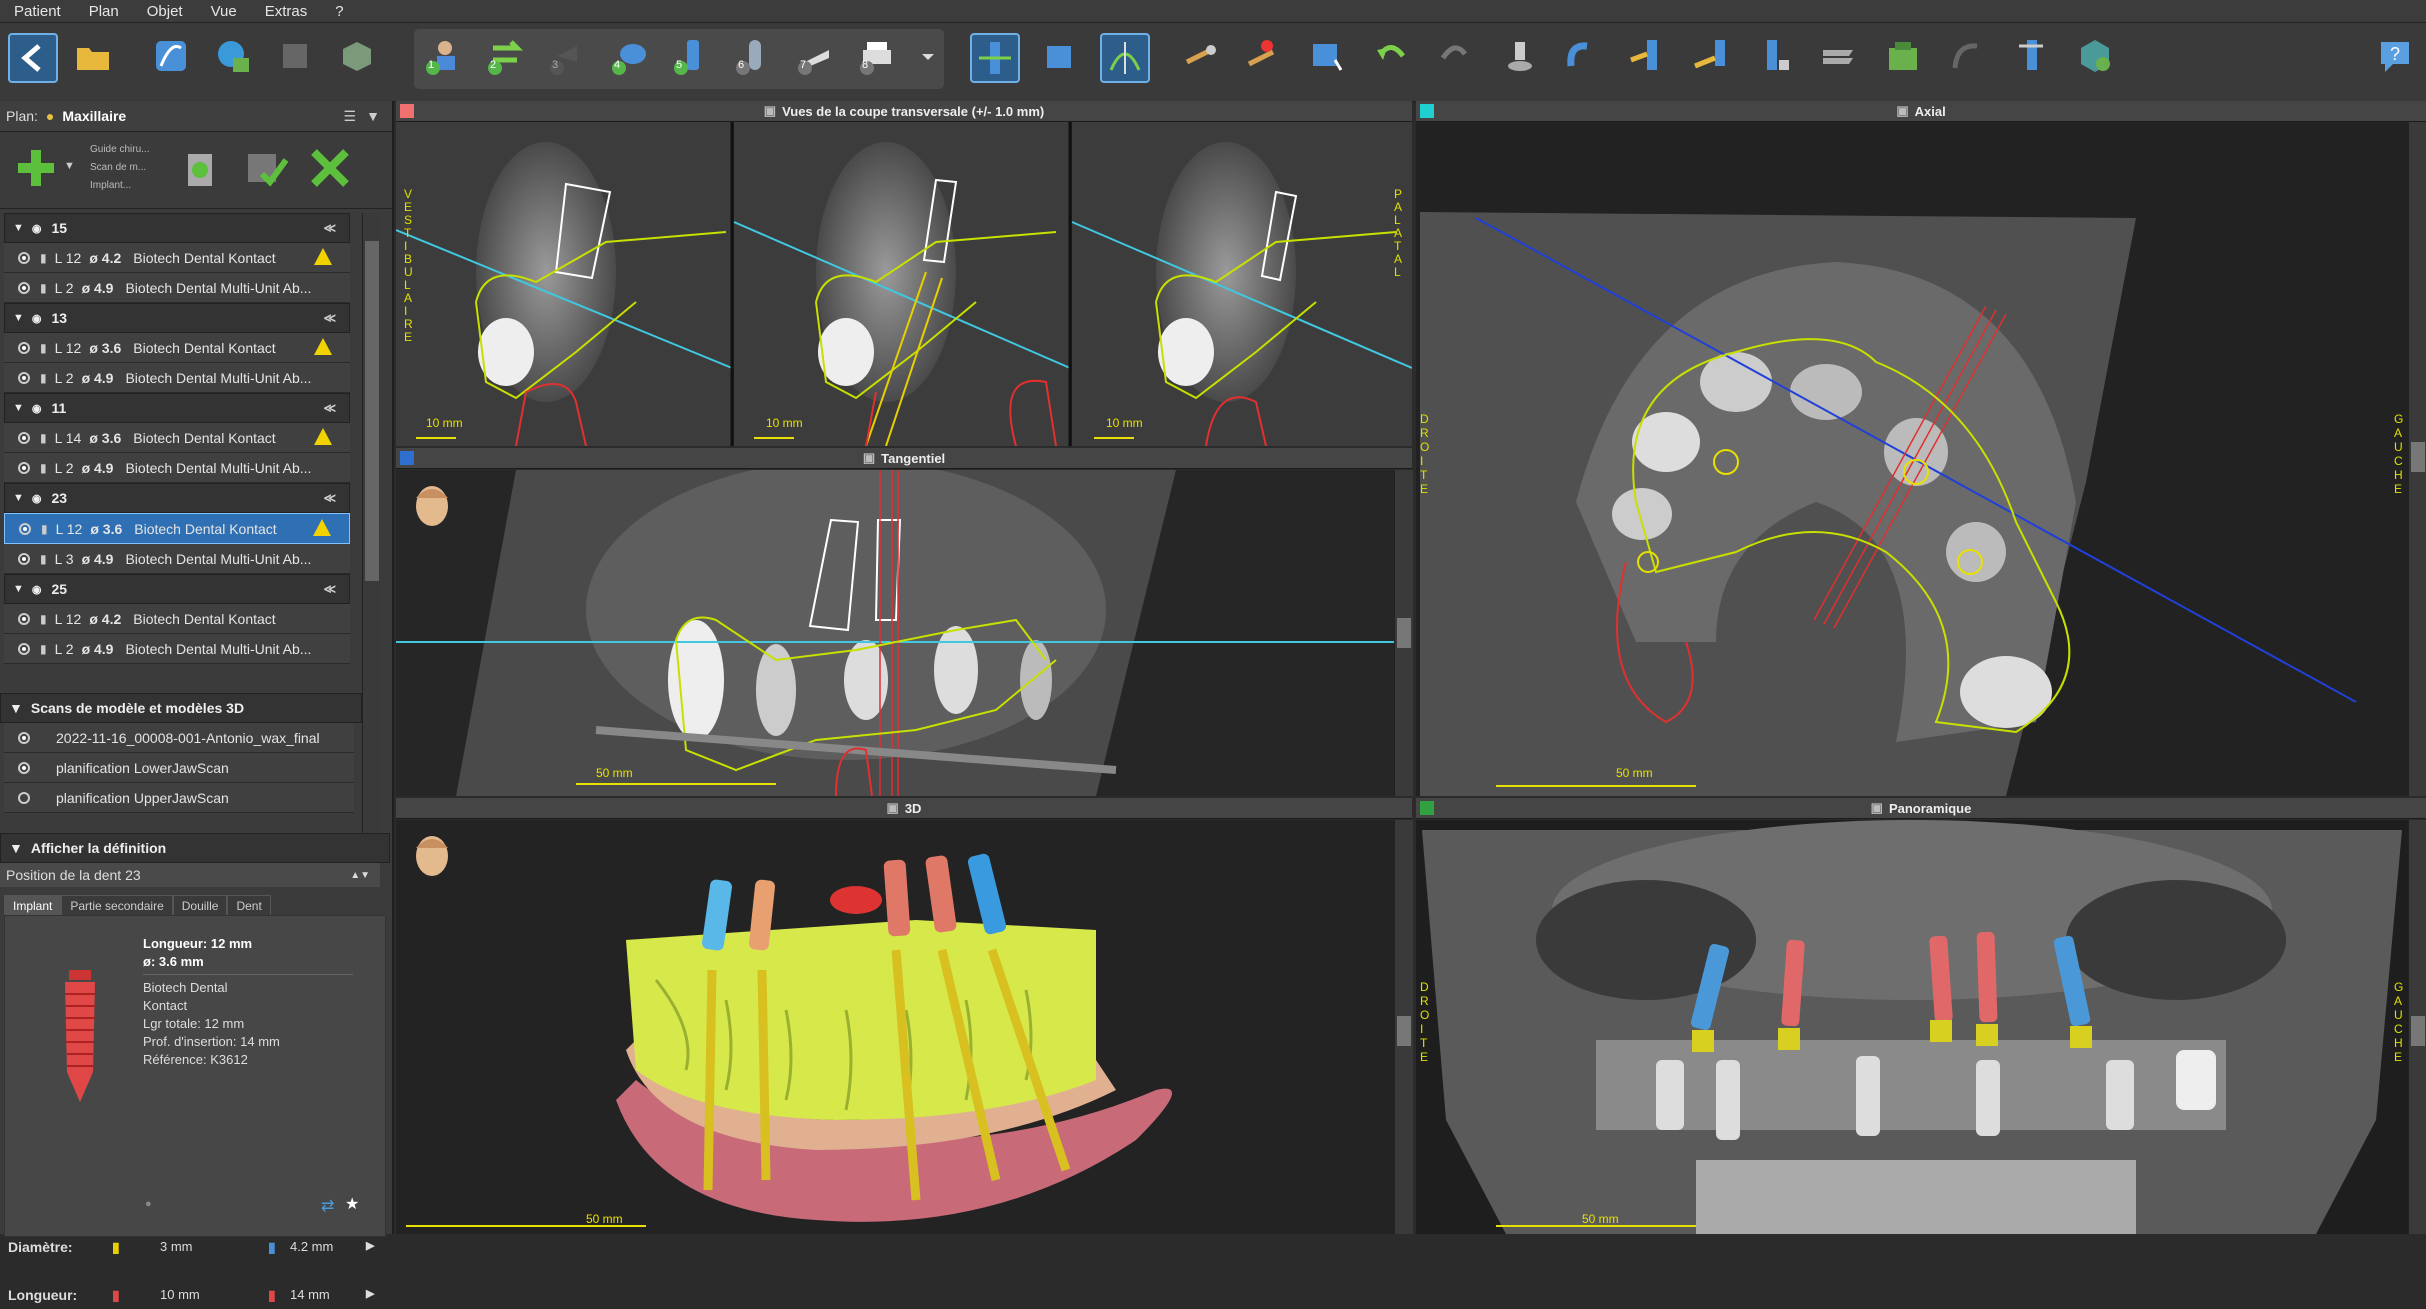  Describe the element at coordinates (33, 58) in the screenshot. I see `back-button` at that location.